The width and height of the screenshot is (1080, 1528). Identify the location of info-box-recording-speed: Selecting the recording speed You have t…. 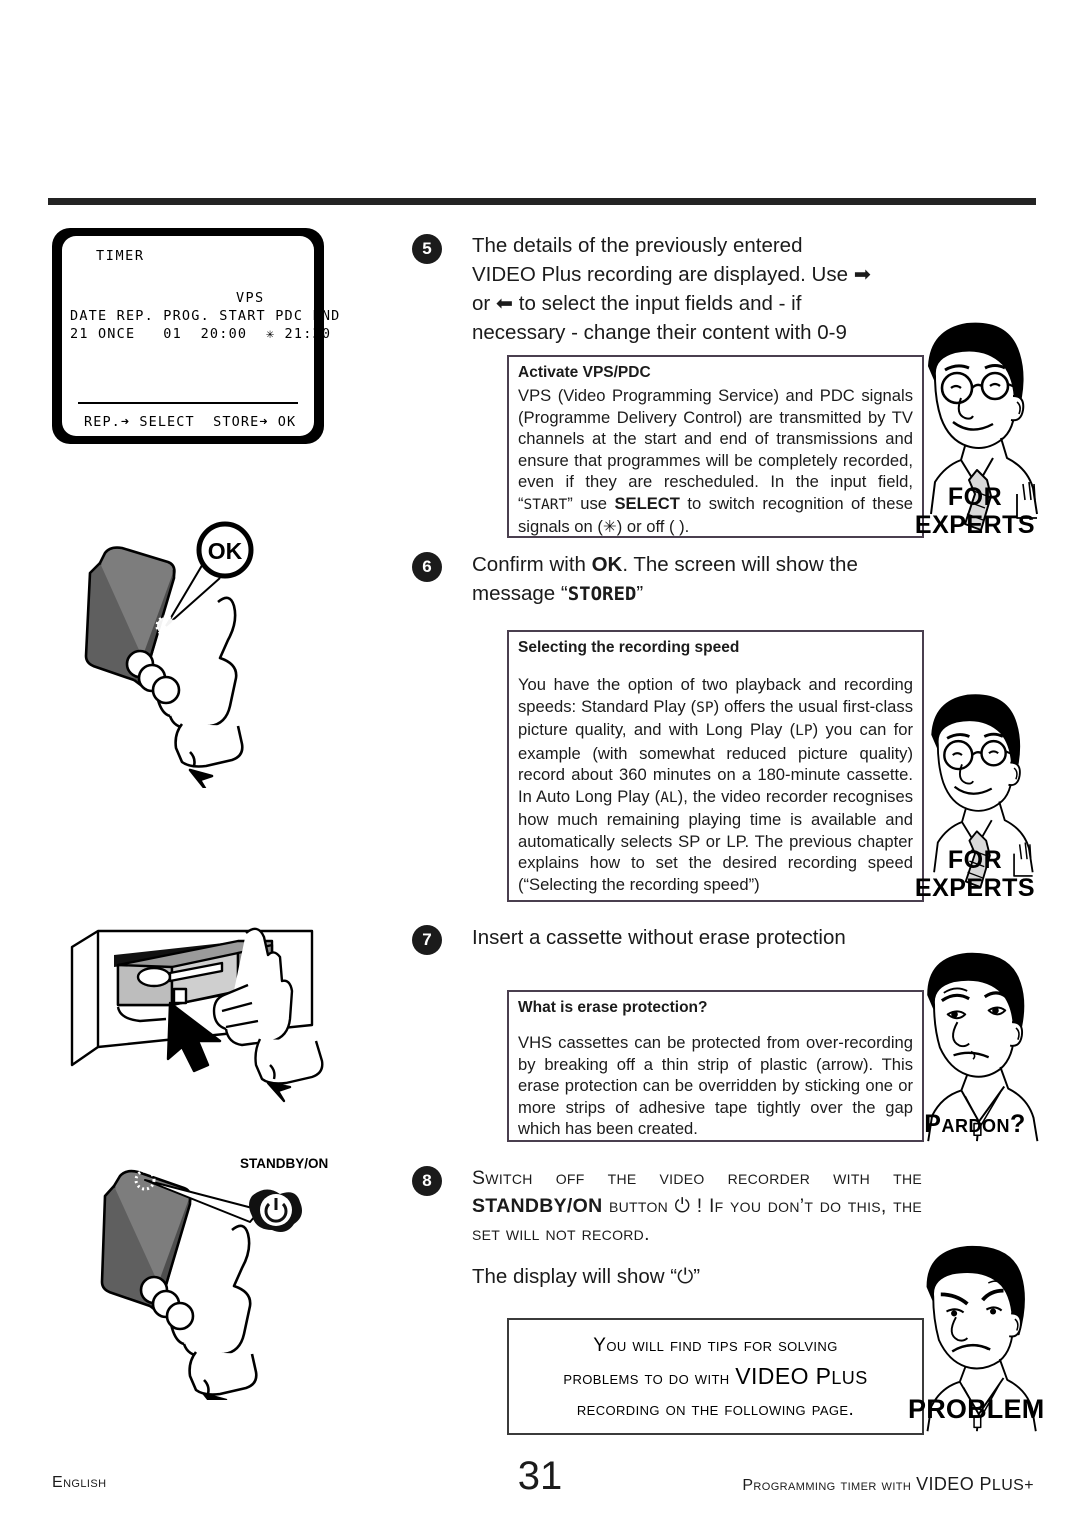
(715, 766).